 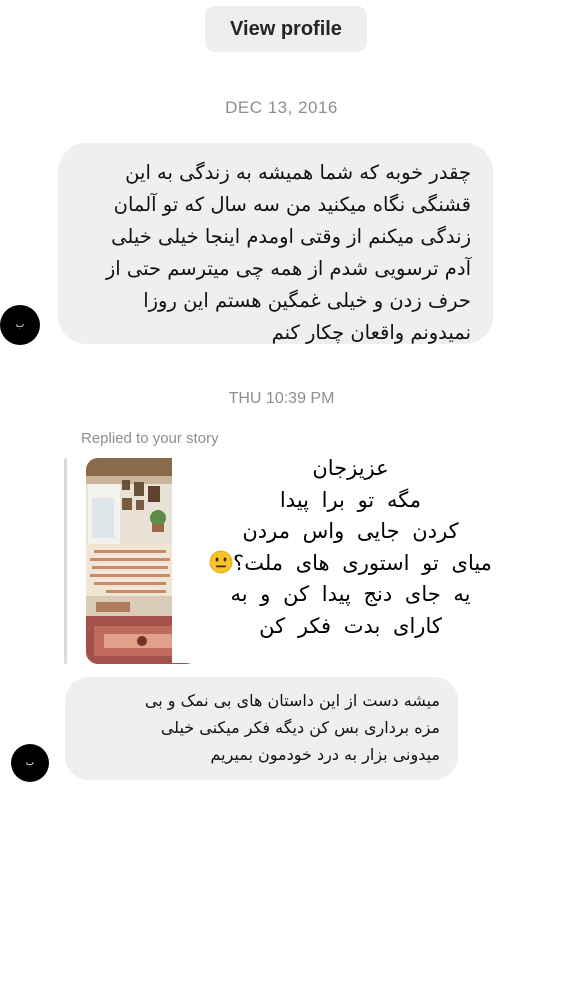 I want to click on story-text-line-content: میای تو استوری های ملت؟, so click(x=362, y=562).